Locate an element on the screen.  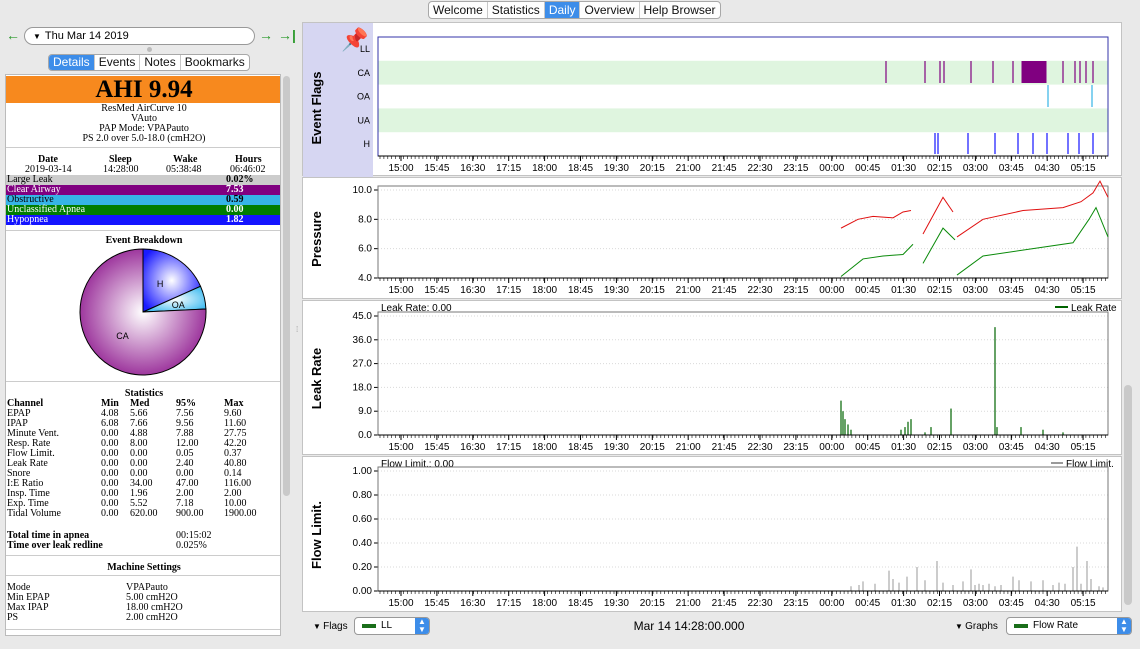
time-tick-label: 03:45 is located at coordinates (1011, 290).